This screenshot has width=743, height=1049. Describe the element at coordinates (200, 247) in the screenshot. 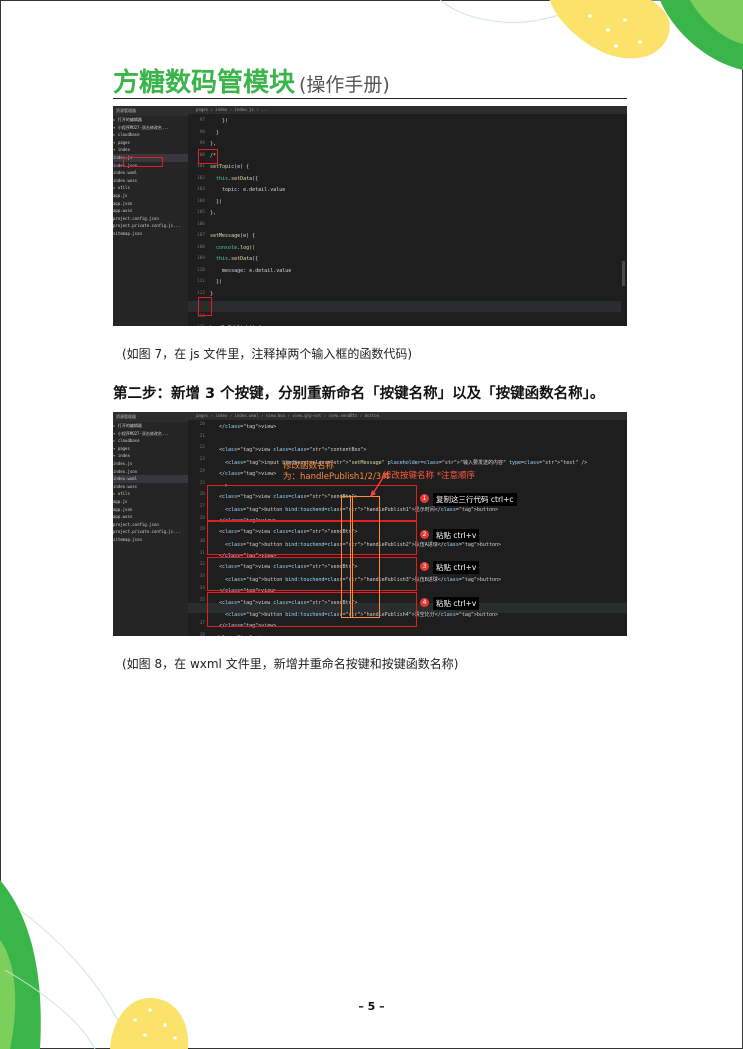

I see `line-number: 108` at that location.